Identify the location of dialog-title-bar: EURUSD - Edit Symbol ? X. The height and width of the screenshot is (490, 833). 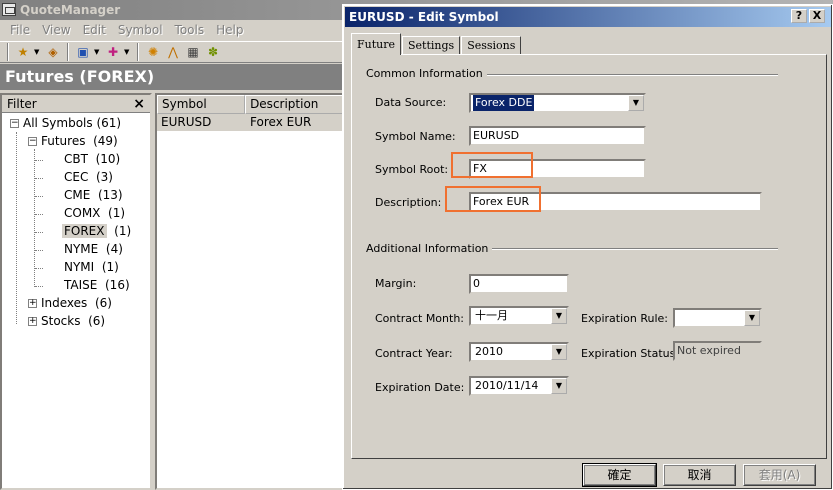
(588, 17).